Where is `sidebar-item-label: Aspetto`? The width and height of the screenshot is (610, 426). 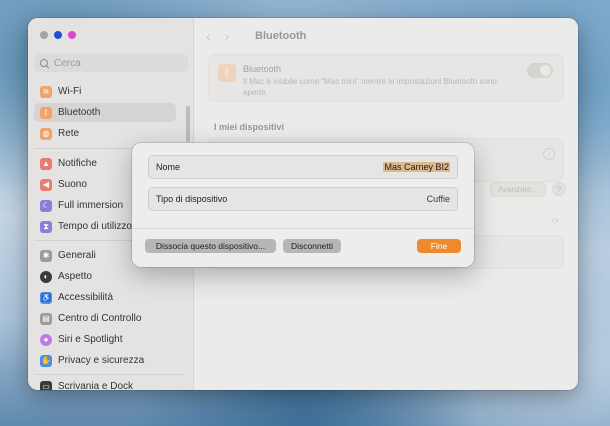
sidebar-item-label: Aspetto is located at coordinates (75, 276).